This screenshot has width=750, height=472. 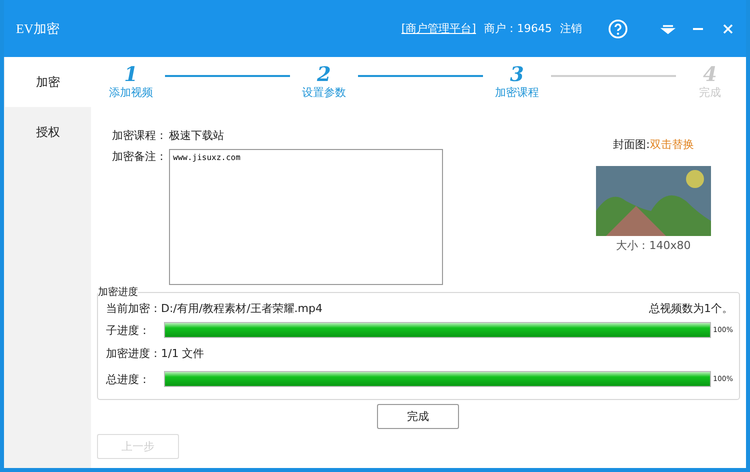 What do you see at coordinates (38, 29) in the screenshot?
I see `window-title: EV加密` at bounding box center [38, 29].